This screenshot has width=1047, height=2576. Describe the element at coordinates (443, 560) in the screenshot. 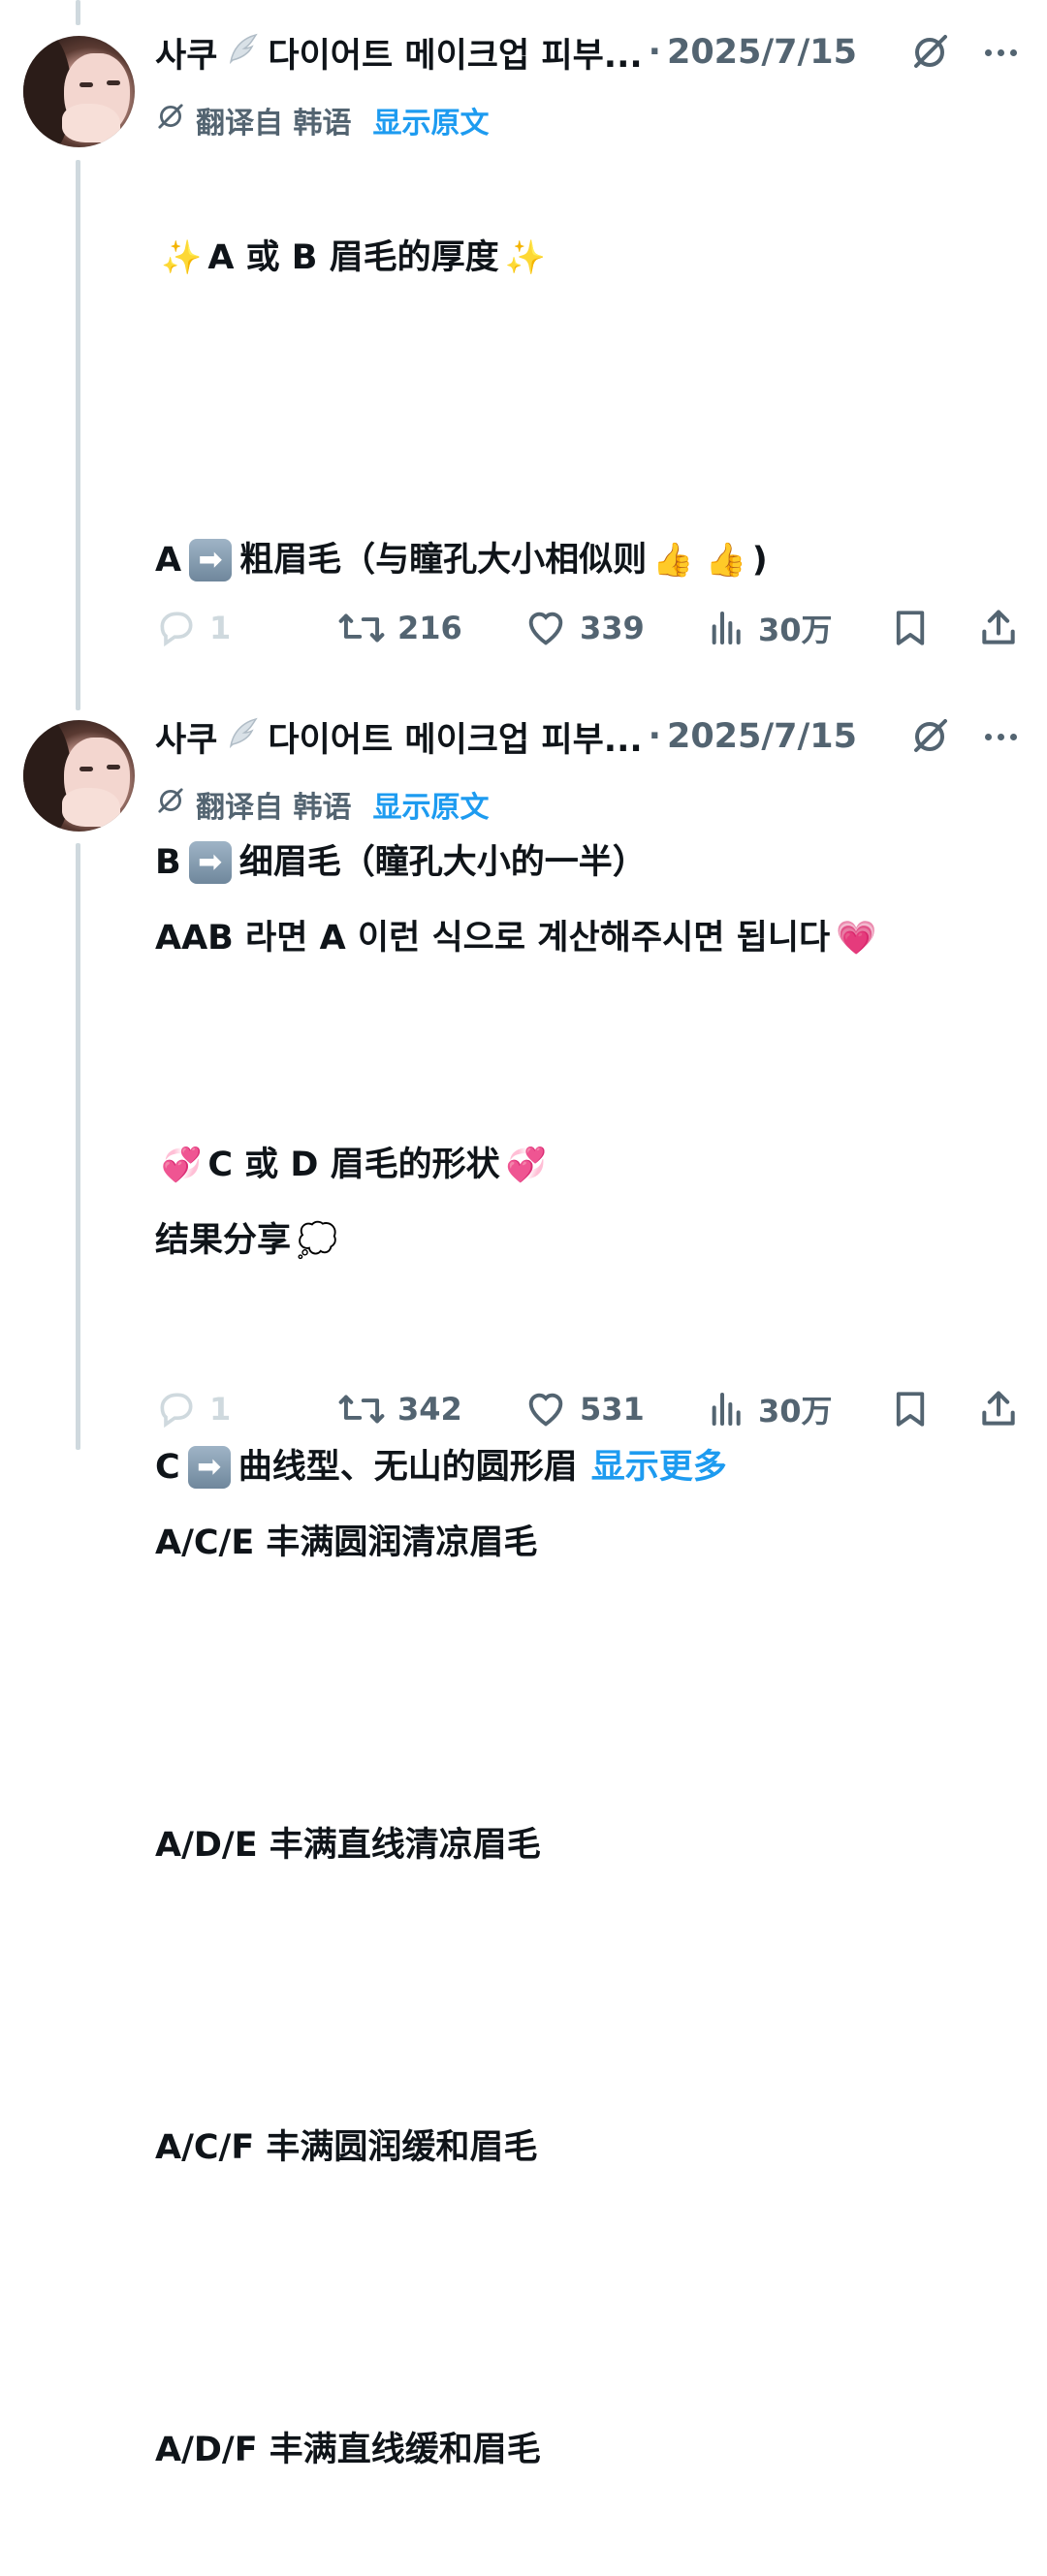

I see `tweet-text: 粗眉毛（与瞳孔大小相似则` at that location.